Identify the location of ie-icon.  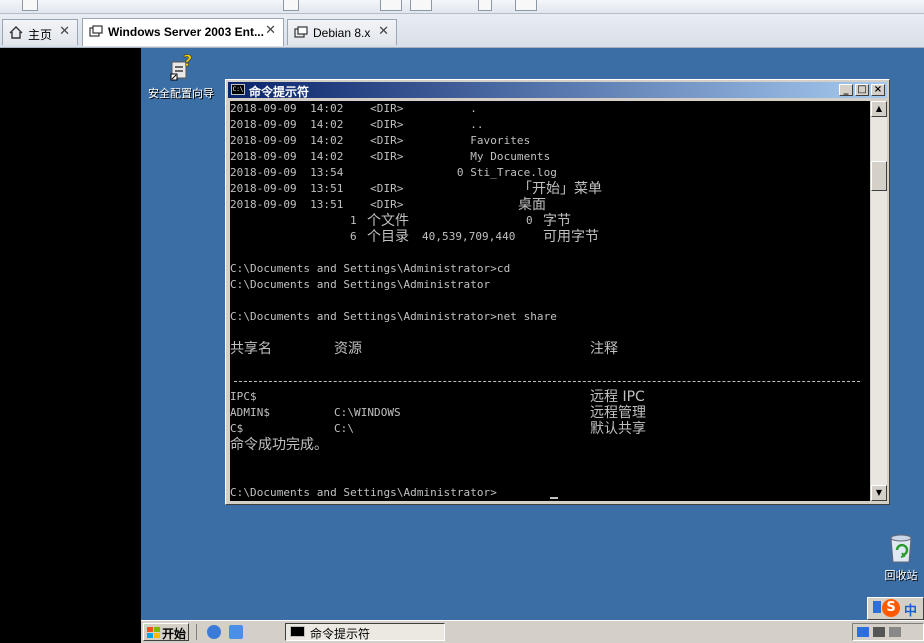
(214, 632).